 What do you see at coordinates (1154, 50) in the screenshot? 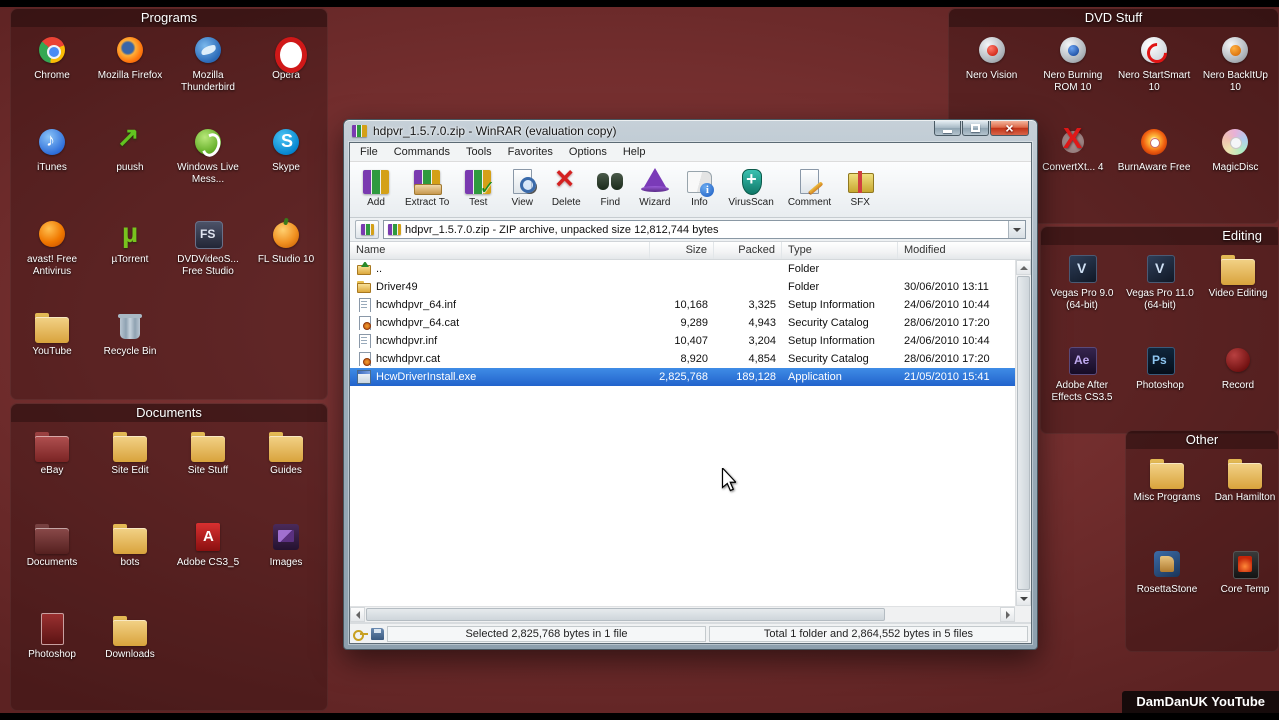
I see `nero-start-icon` at bounding box center [1154, 50].